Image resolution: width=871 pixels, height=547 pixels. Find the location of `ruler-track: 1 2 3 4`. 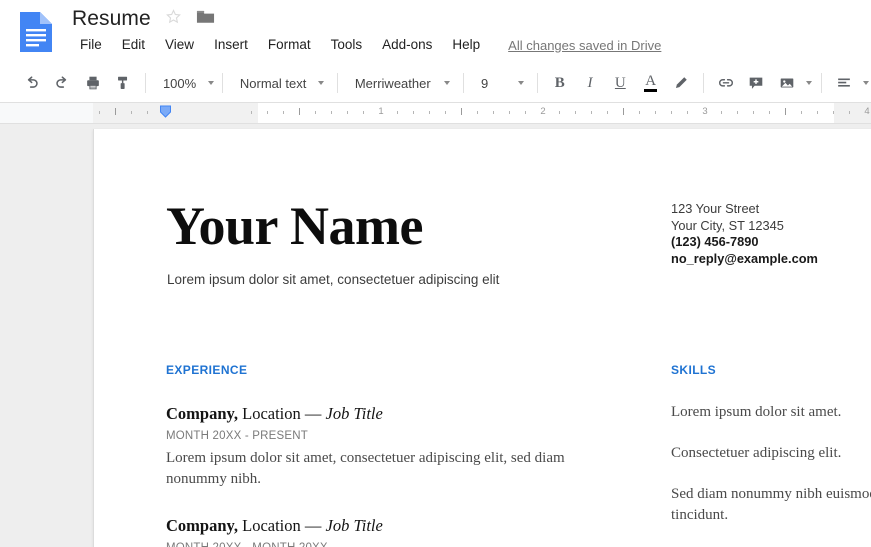

ruler-track: 1 2 3 4 is located at coordinates (482, 113).